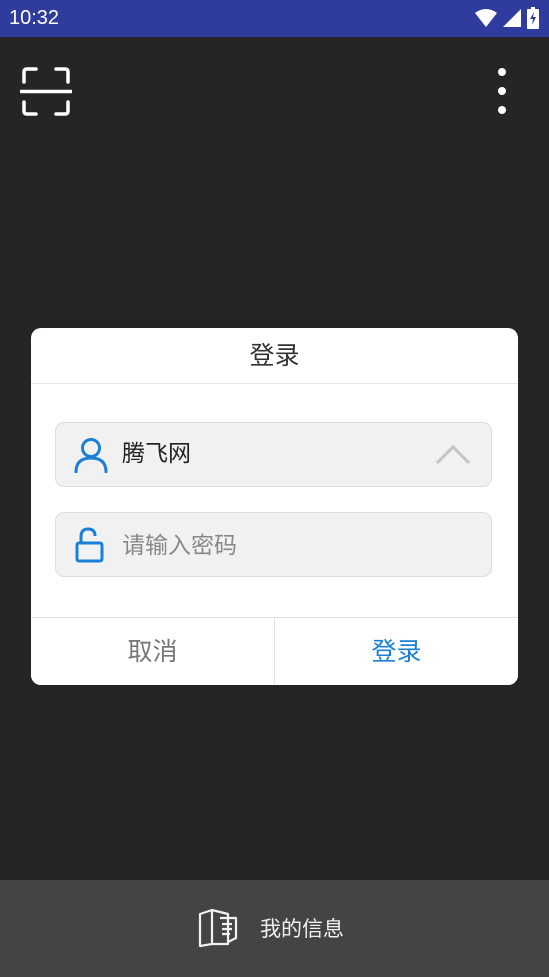  I want to click on scan-icon, so click(46, 91).